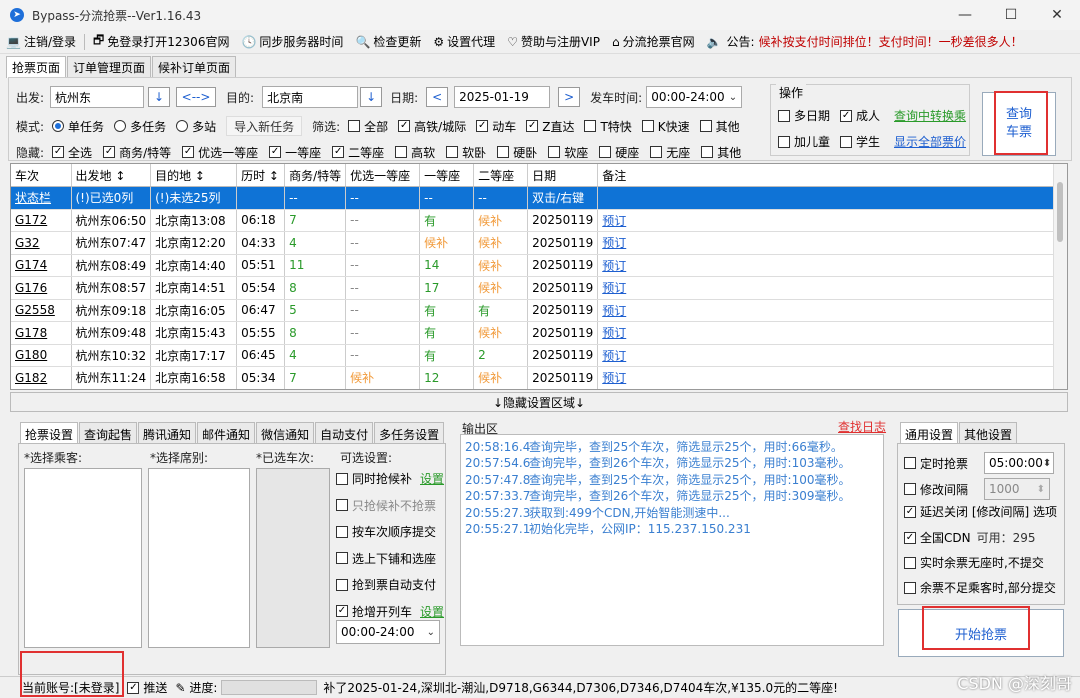 This screenshot has height=698, width=1080. I want to click on menu-item-5: ♡ 赞助与注册VIP, so click(553, 41).